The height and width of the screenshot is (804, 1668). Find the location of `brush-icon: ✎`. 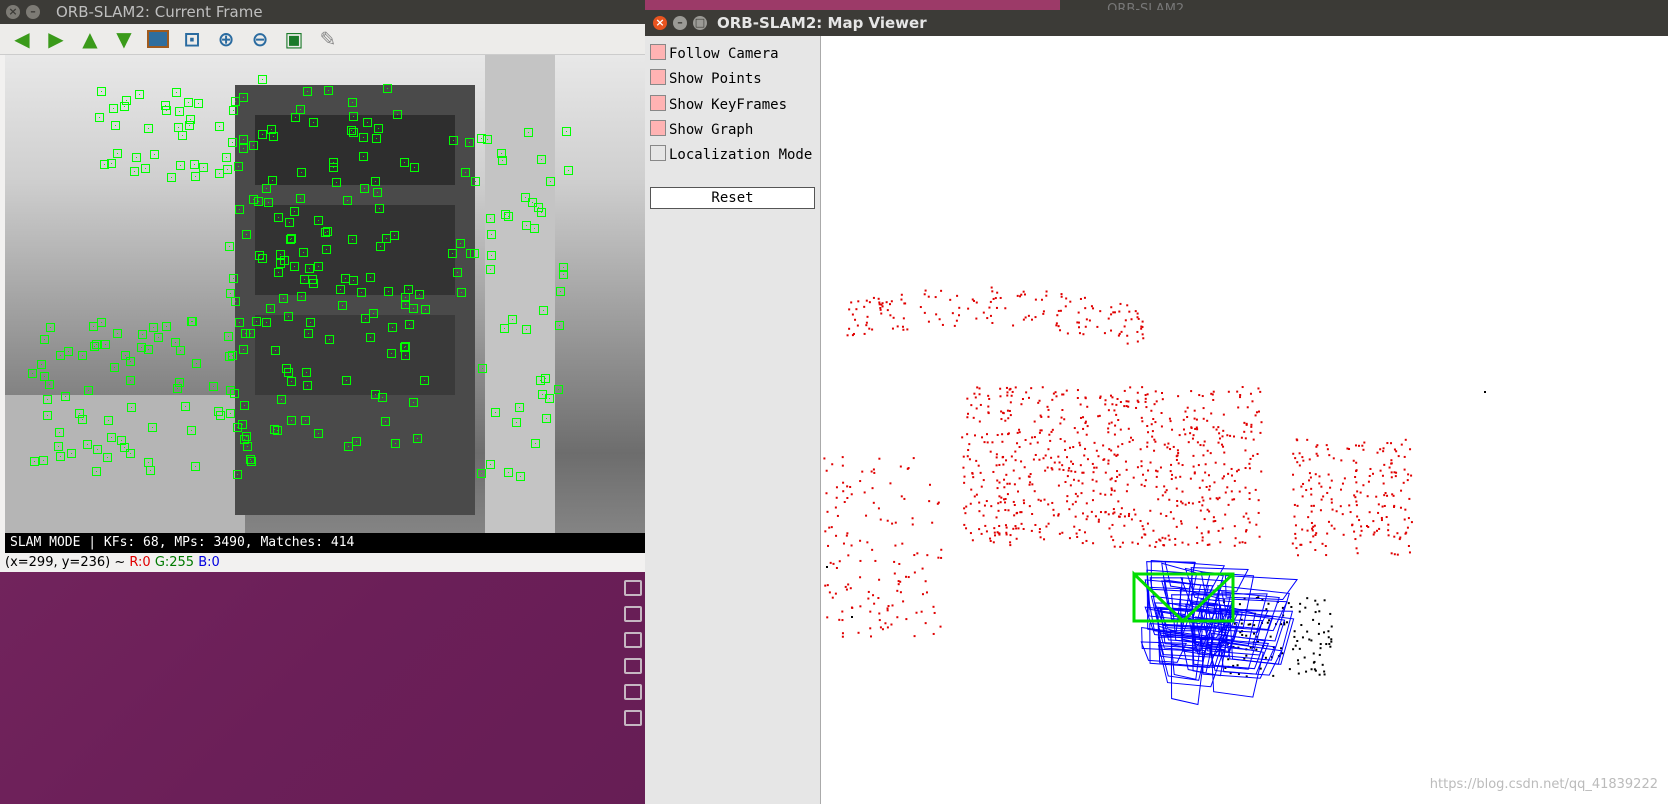

brush-icon: ✎ is located at coordinates (328, 39).